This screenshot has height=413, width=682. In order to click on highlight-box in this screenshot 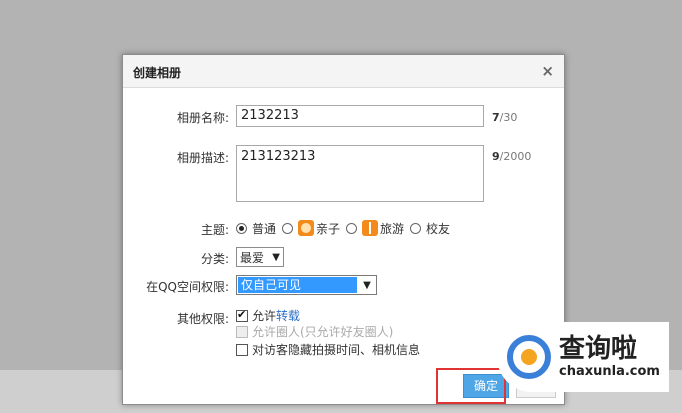, I will do `click(471, 386)`.